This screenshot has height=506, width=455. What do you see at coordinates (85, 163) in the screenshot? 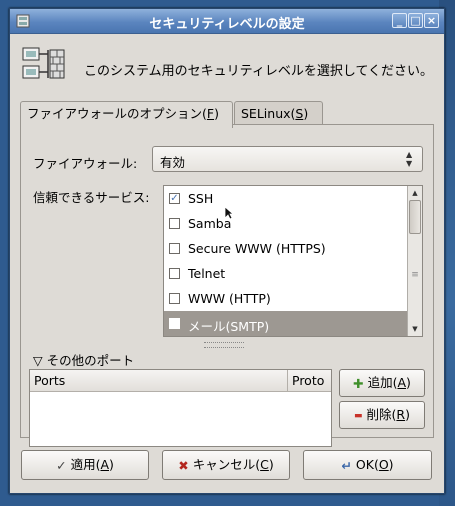
I see `firewall-label: ファイアウォール:` at bounding box center [85, 163].